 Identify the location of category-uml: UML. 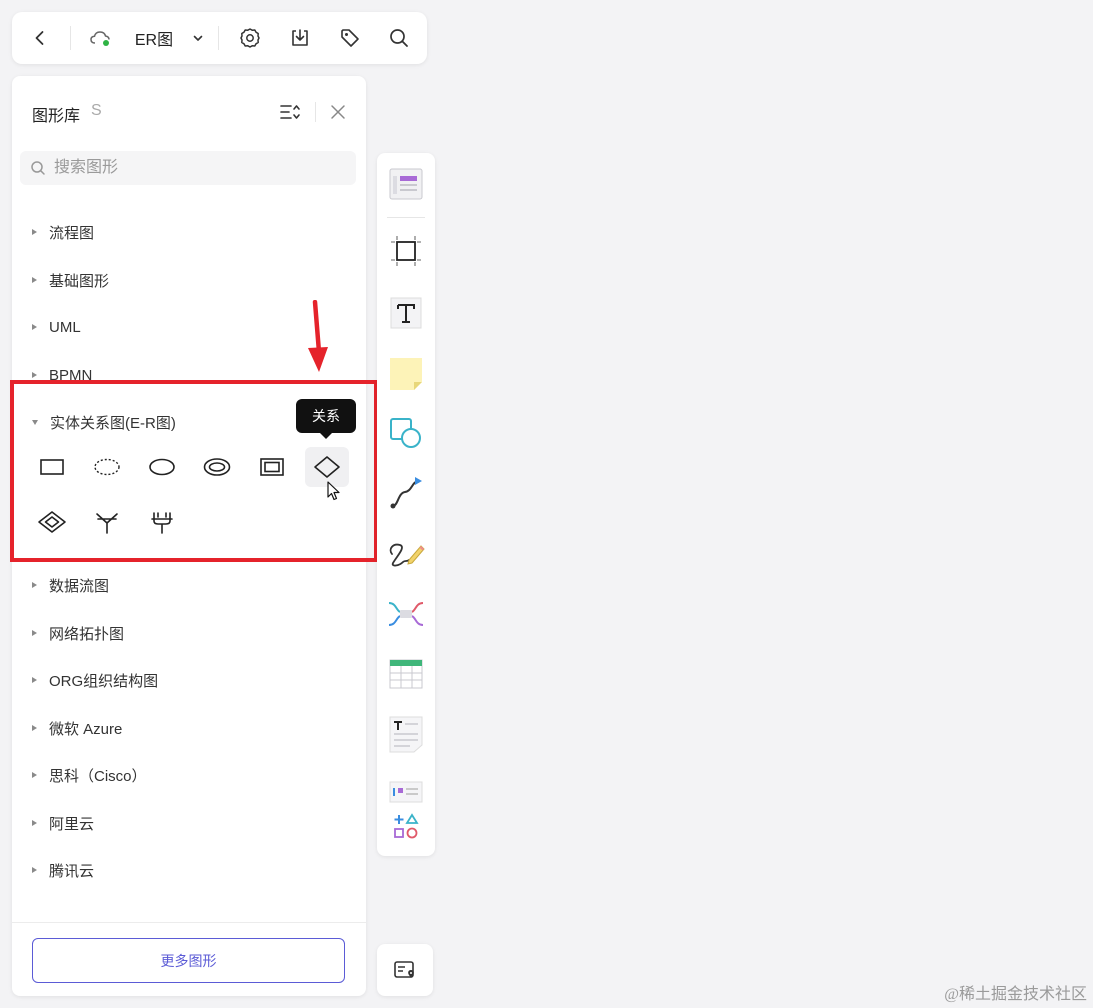
(56, 327).